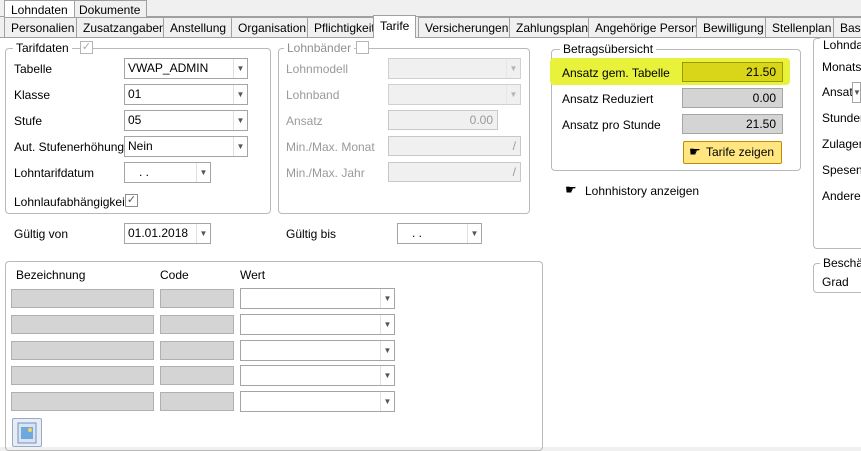  I want to click on side-label-monatslohn: Monatslo, so click(841, 67).